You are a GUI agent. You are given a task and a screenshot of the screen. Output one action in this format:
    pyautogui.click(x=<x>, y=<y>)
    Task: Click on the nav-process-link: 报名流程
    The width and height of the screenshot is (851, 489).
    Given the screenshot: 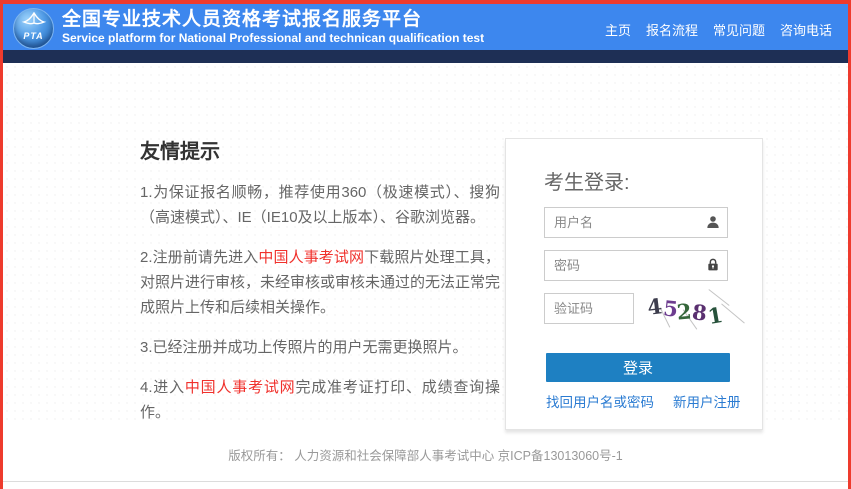 What is the action you would take?
    pyautogui.click(x=672, y=29)
    